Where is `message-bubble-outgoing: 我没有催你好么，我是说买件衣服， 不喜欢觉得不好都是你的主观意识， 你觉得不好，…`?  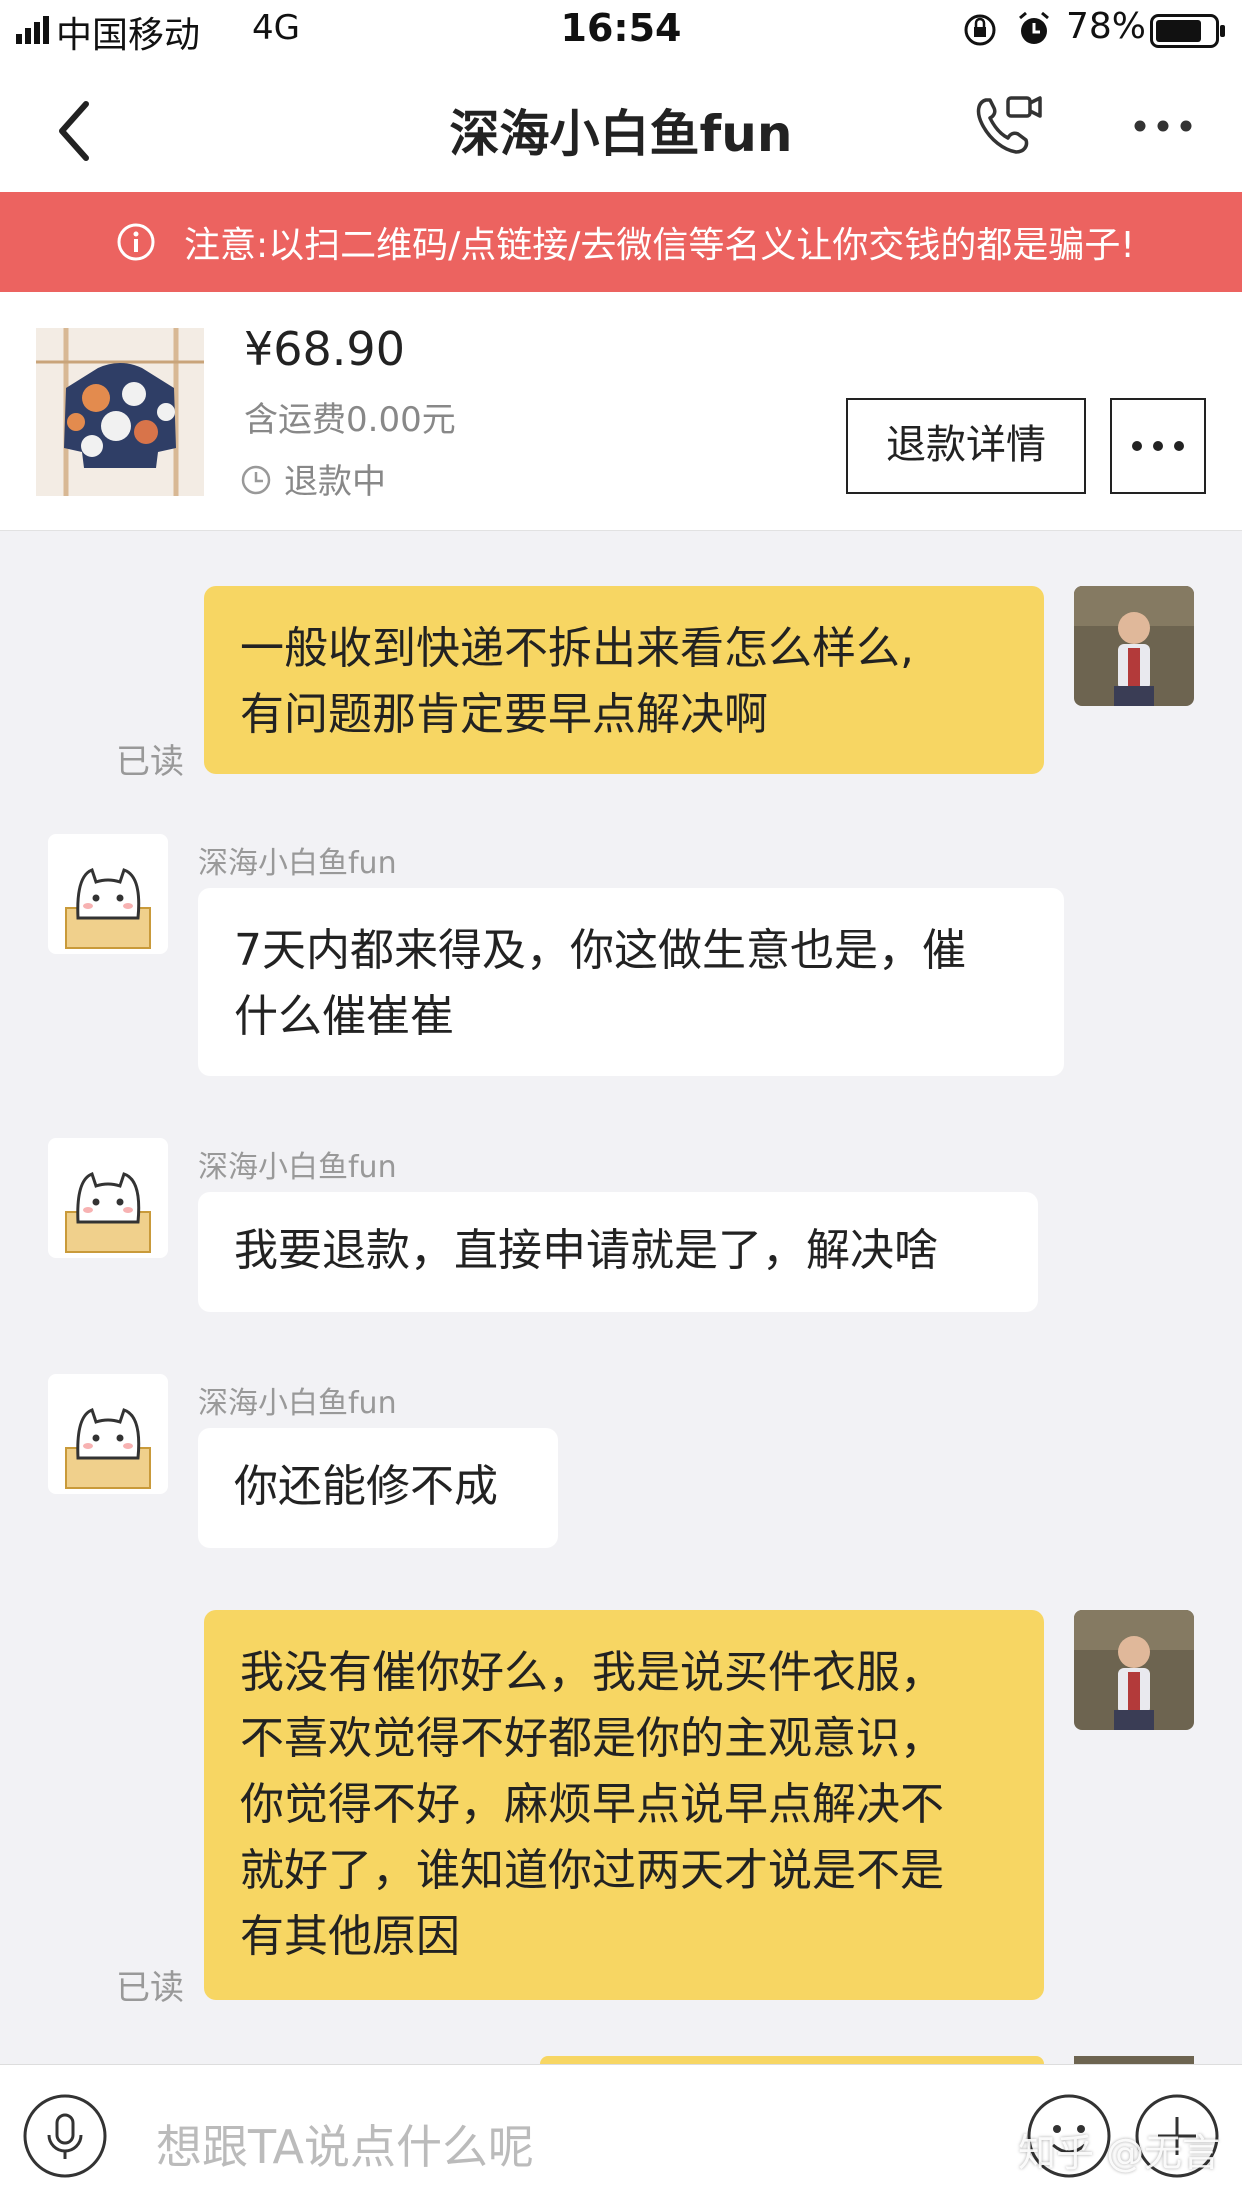 message-bubble-outgoing: 我没有催你好么，我是说买件衣服， 不喜欢觉得不好都是你的主观意识， 你觉得不好，… is located at coordinates (624, 1805).